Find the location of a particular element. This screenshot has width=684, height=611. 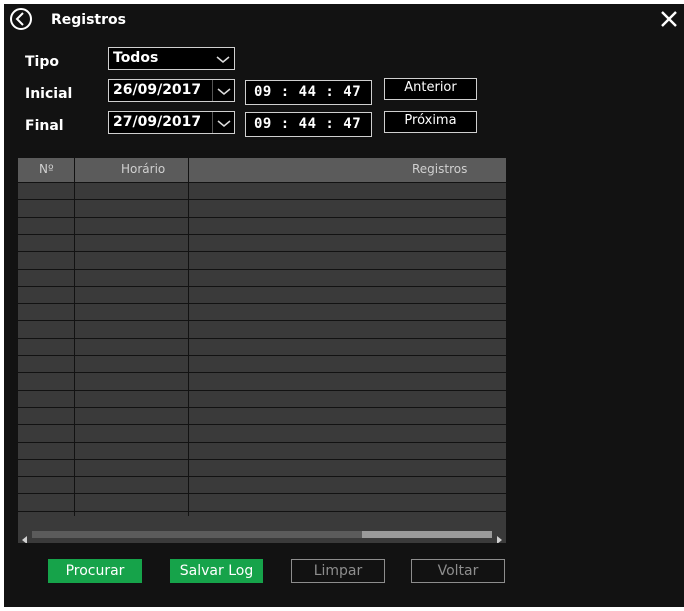

column-header-number: Nº is located at coordinates (46, 169).